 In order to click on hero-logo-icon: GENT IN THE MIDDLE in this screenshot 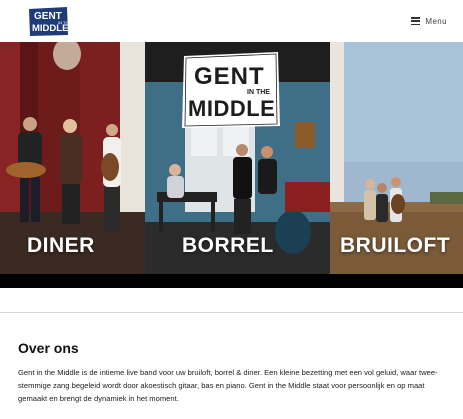, I will do `click(231, 90)`.